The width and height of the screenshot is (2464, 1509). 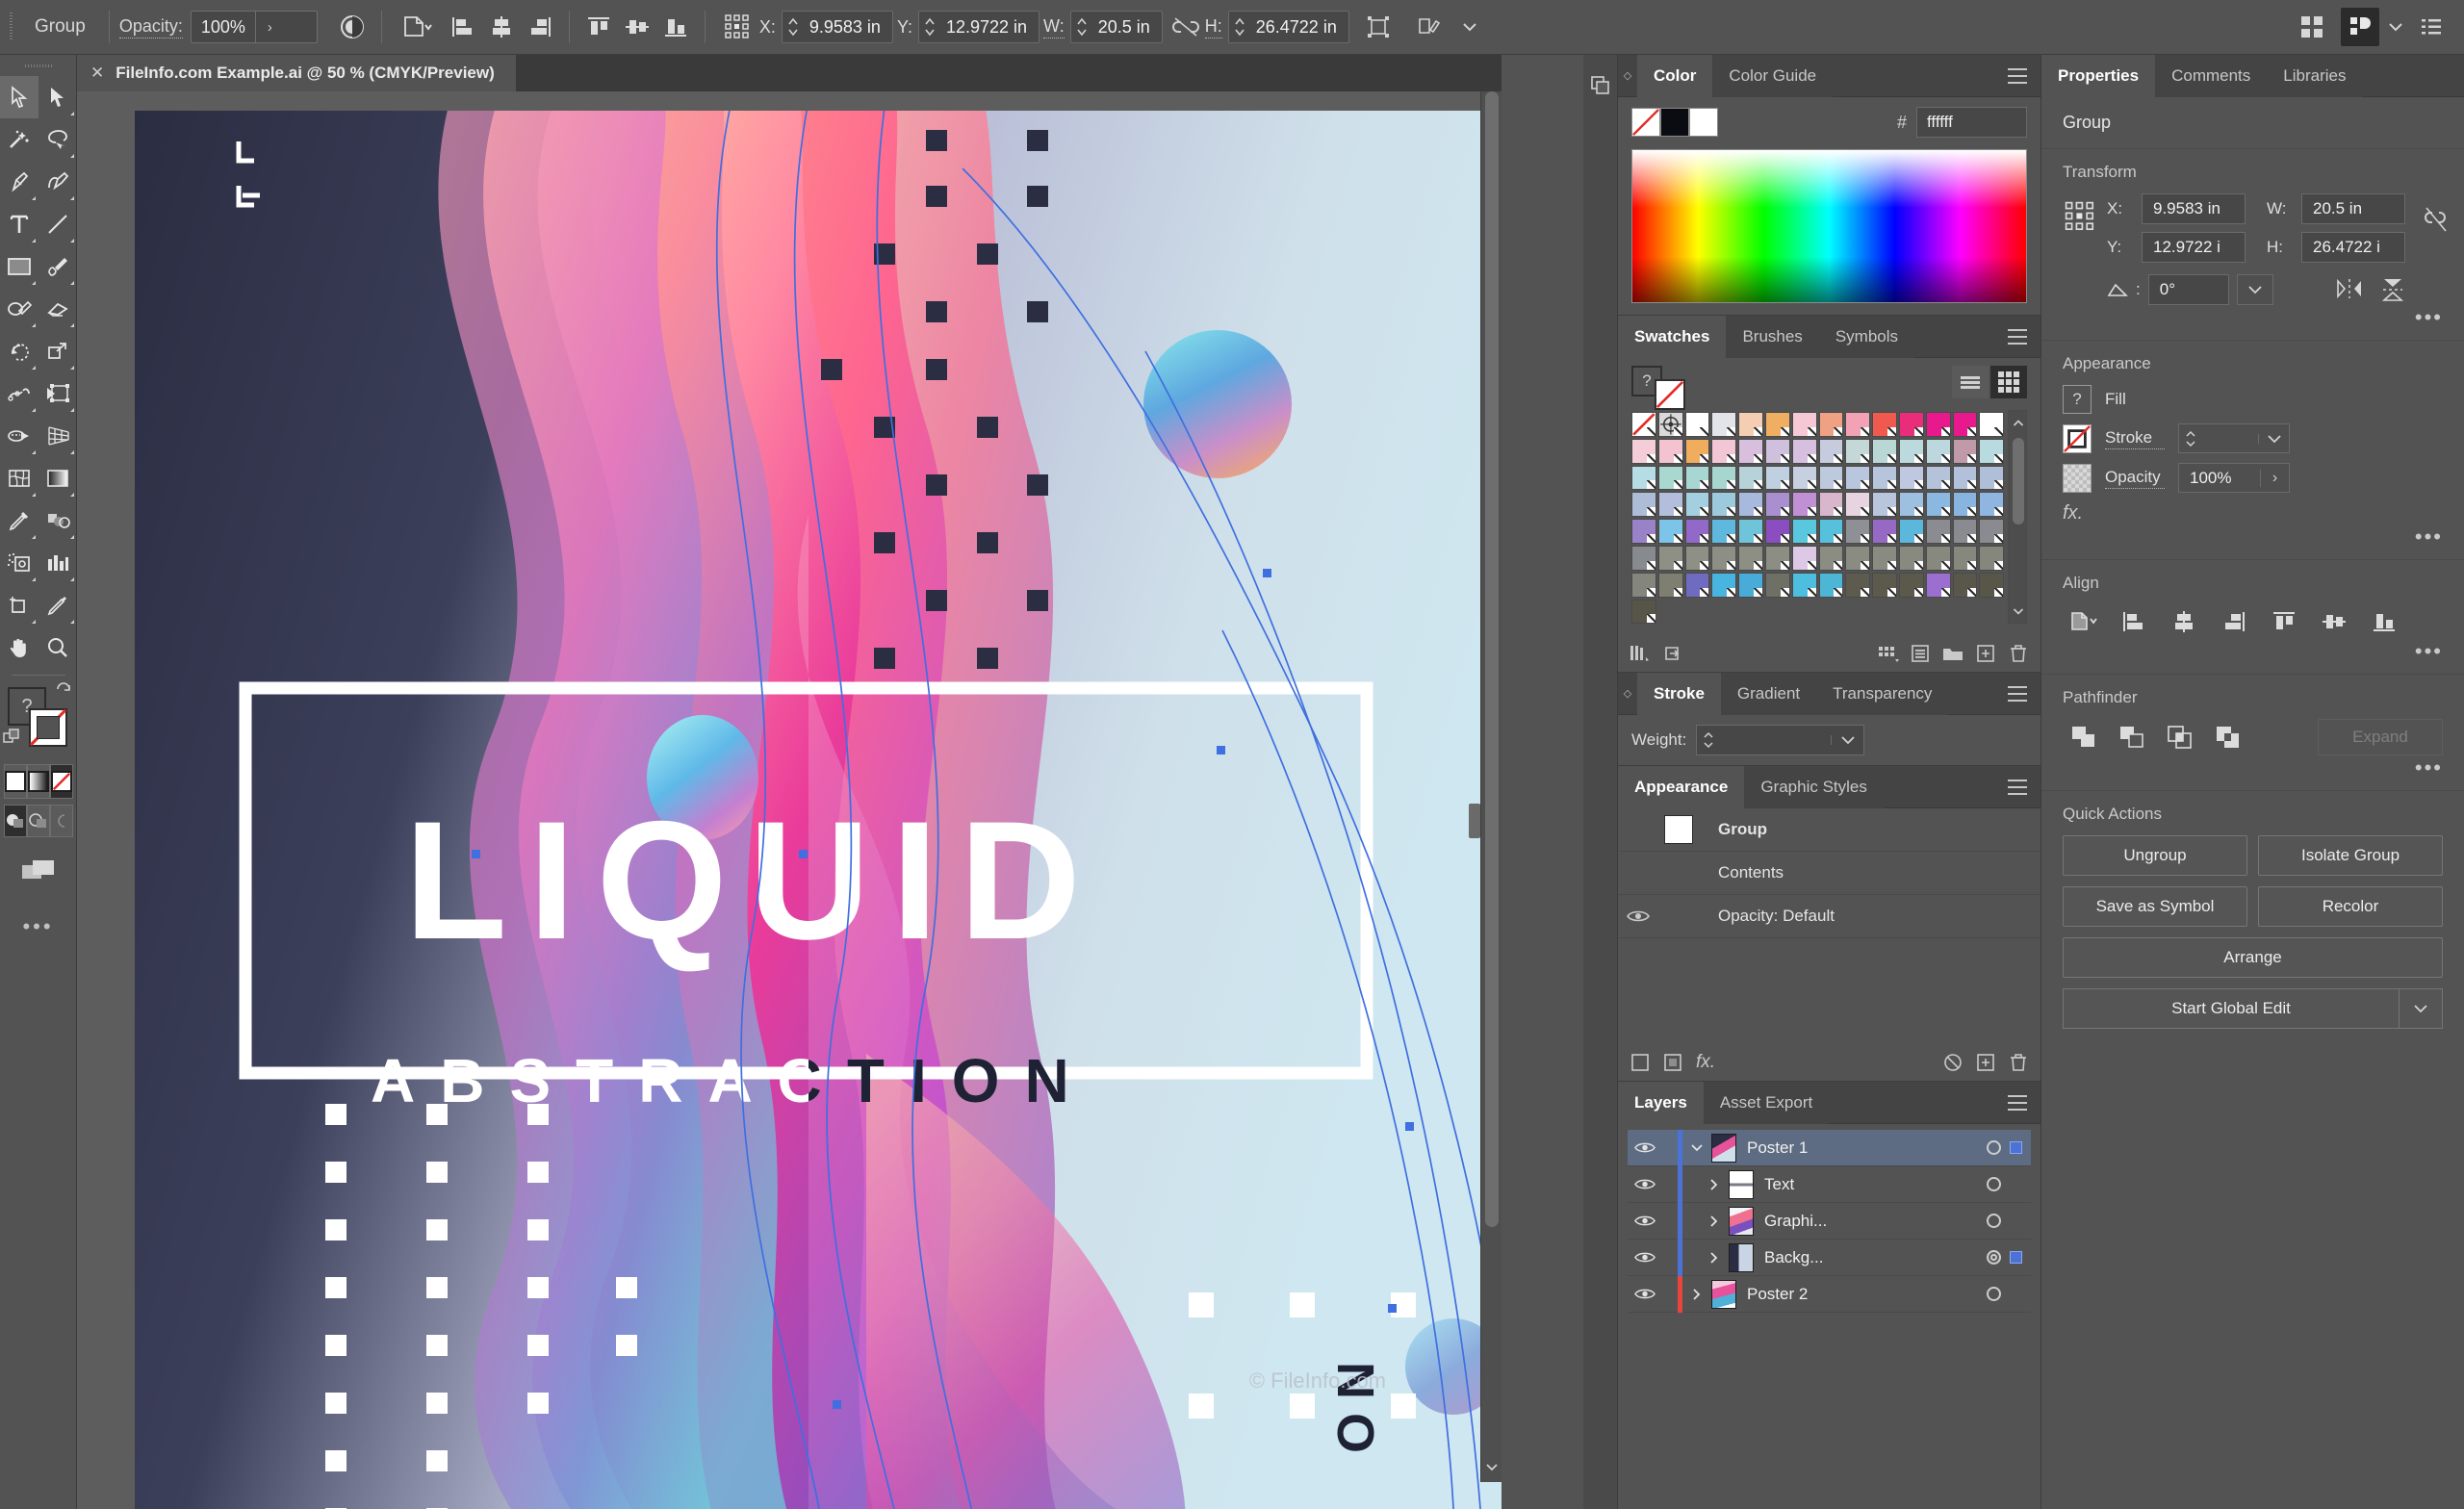 What do you see at coordinates (1829, 874) in the screenshot?
I see `appearance-row-contents: Contents` at bounding box center [1829, 874].